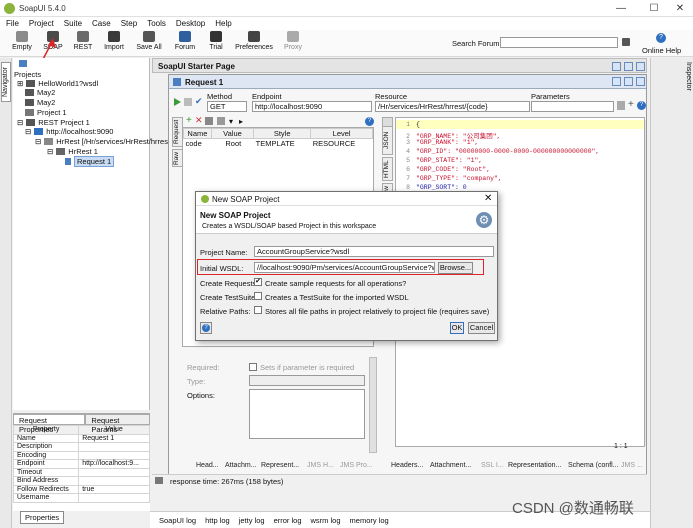 The image size is (693, 528). What do you see at coordinates (687, 80) in the screenshot?
I see `inspector-tab: Inspector` at bounding box center [687, 80].